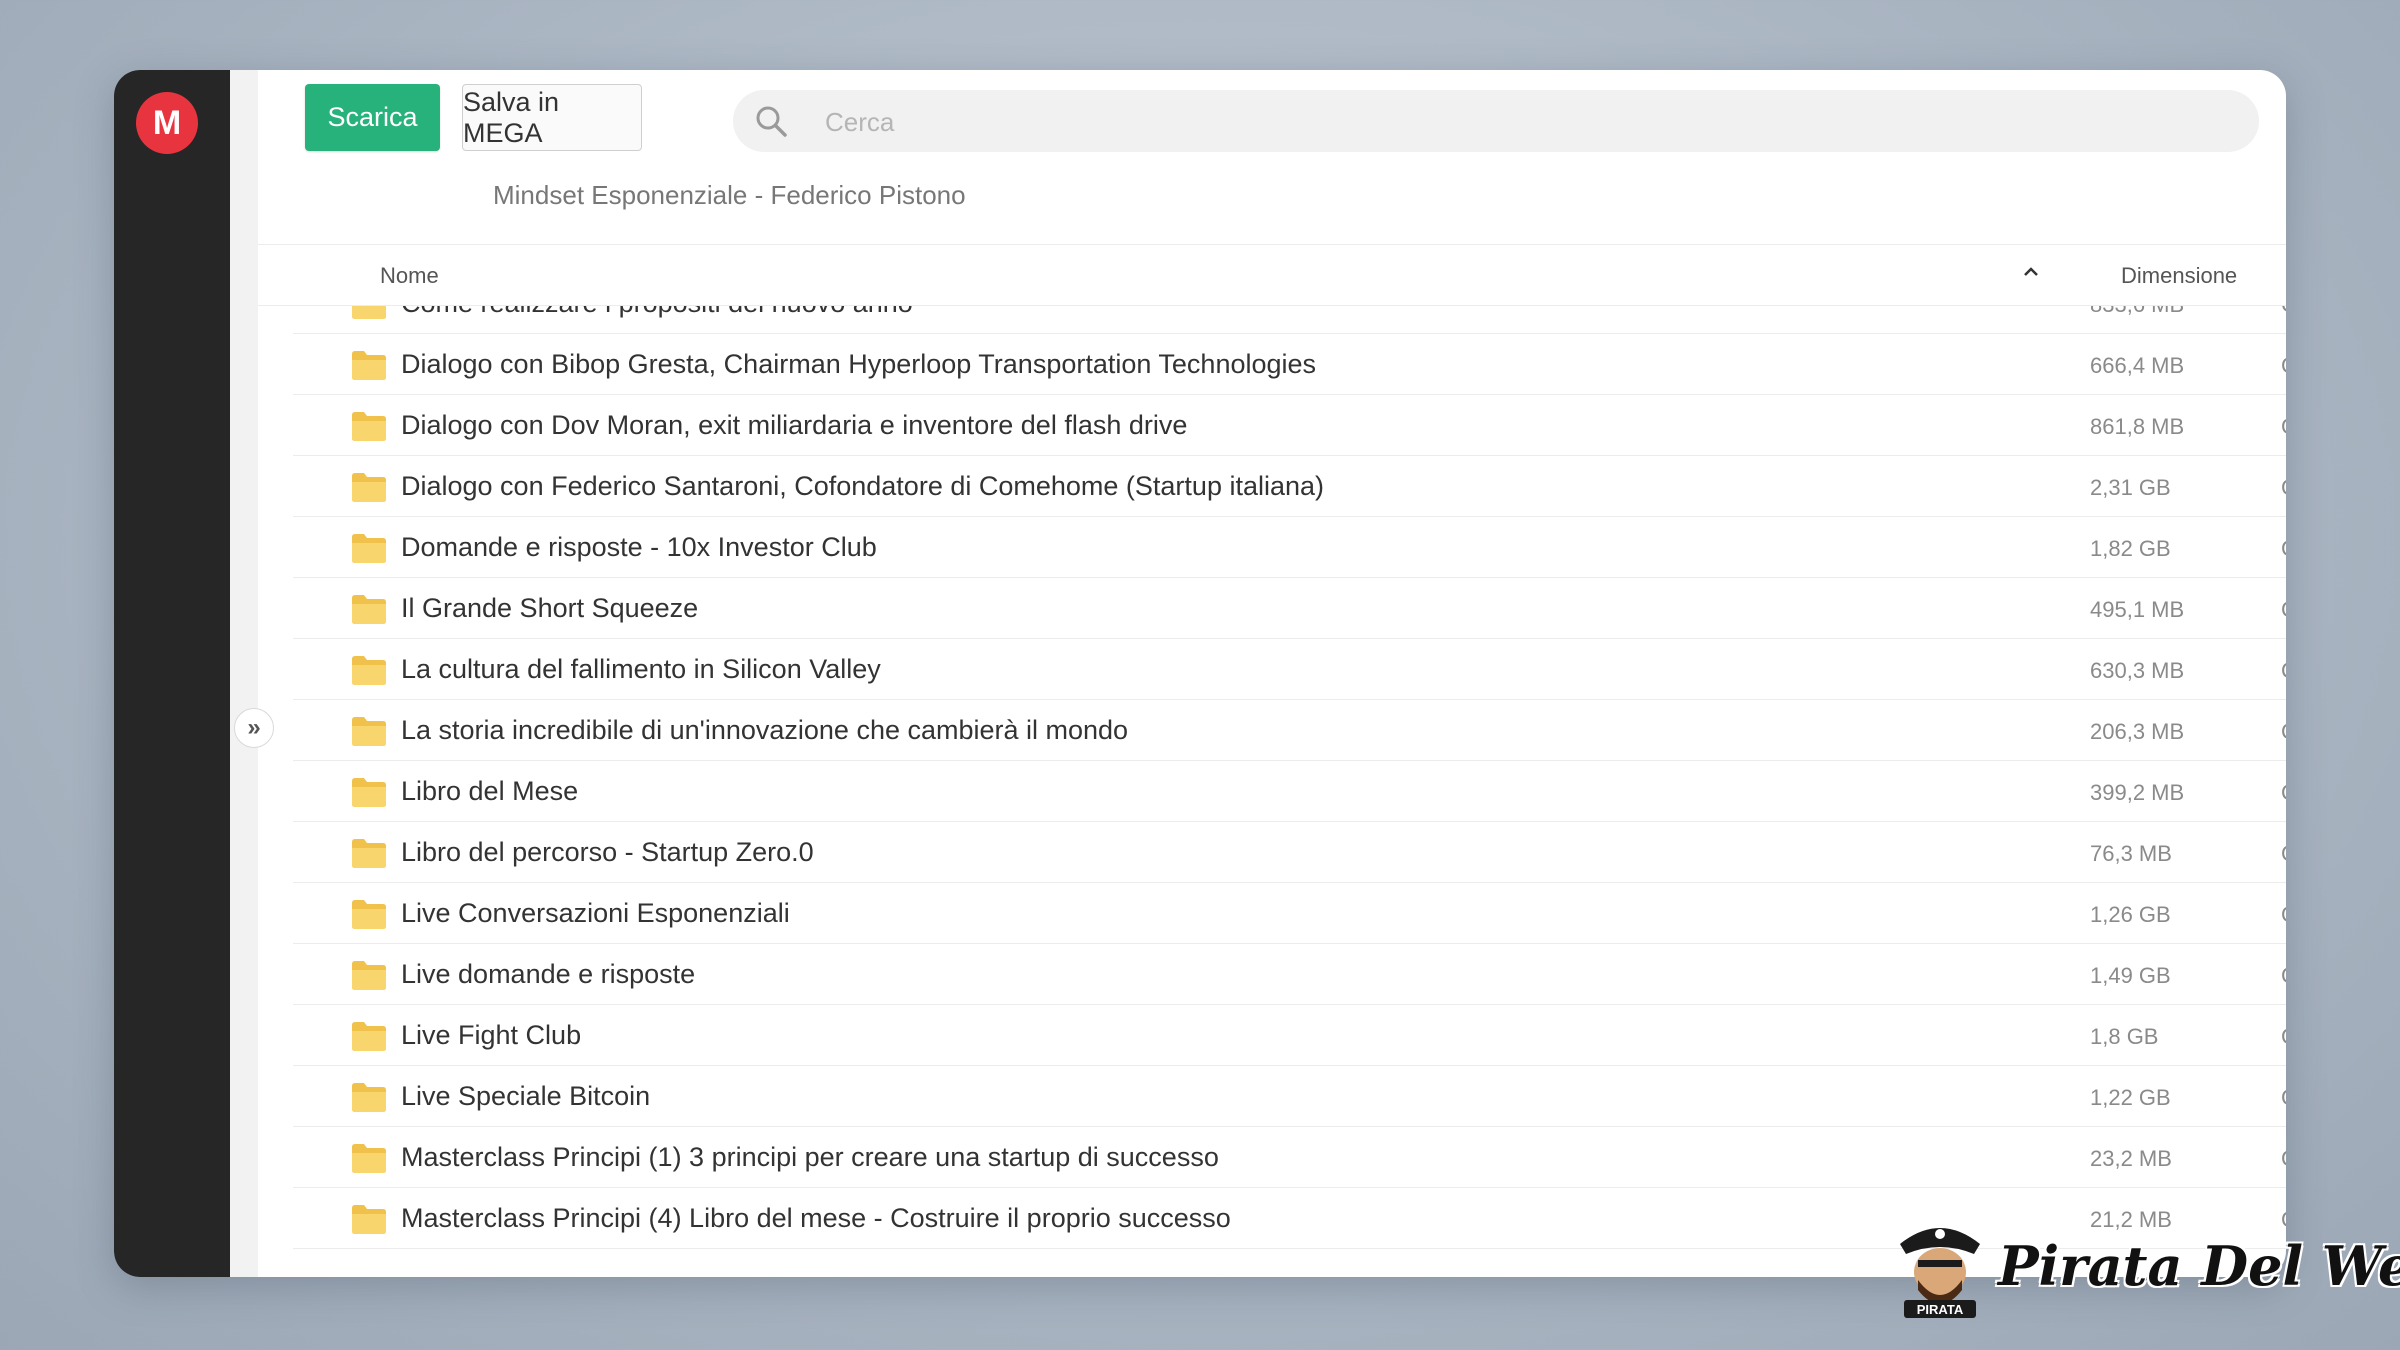 The width and height of the screenshot is (2400, 1350). Describe the element at coordinates (244, 673) in the screenshot. I see `sidebar-rail` at that location.